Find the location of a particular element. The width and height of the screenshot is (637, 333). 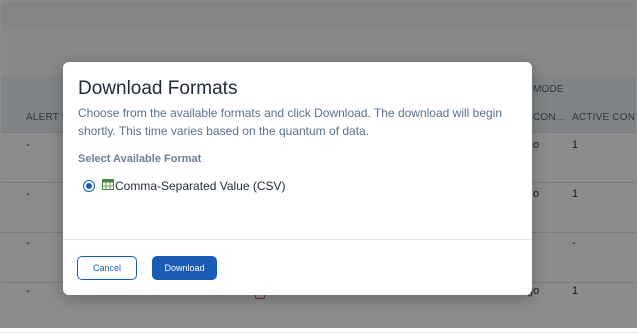

footer-divider is located at coordinates (297, 239).